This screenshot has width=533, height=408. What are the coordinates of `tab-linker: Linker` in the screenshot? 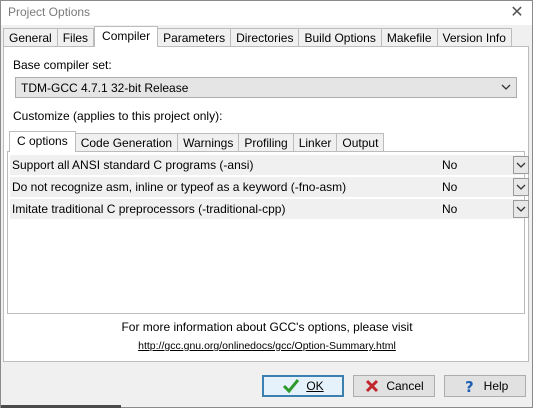 It's located at (315, 142).